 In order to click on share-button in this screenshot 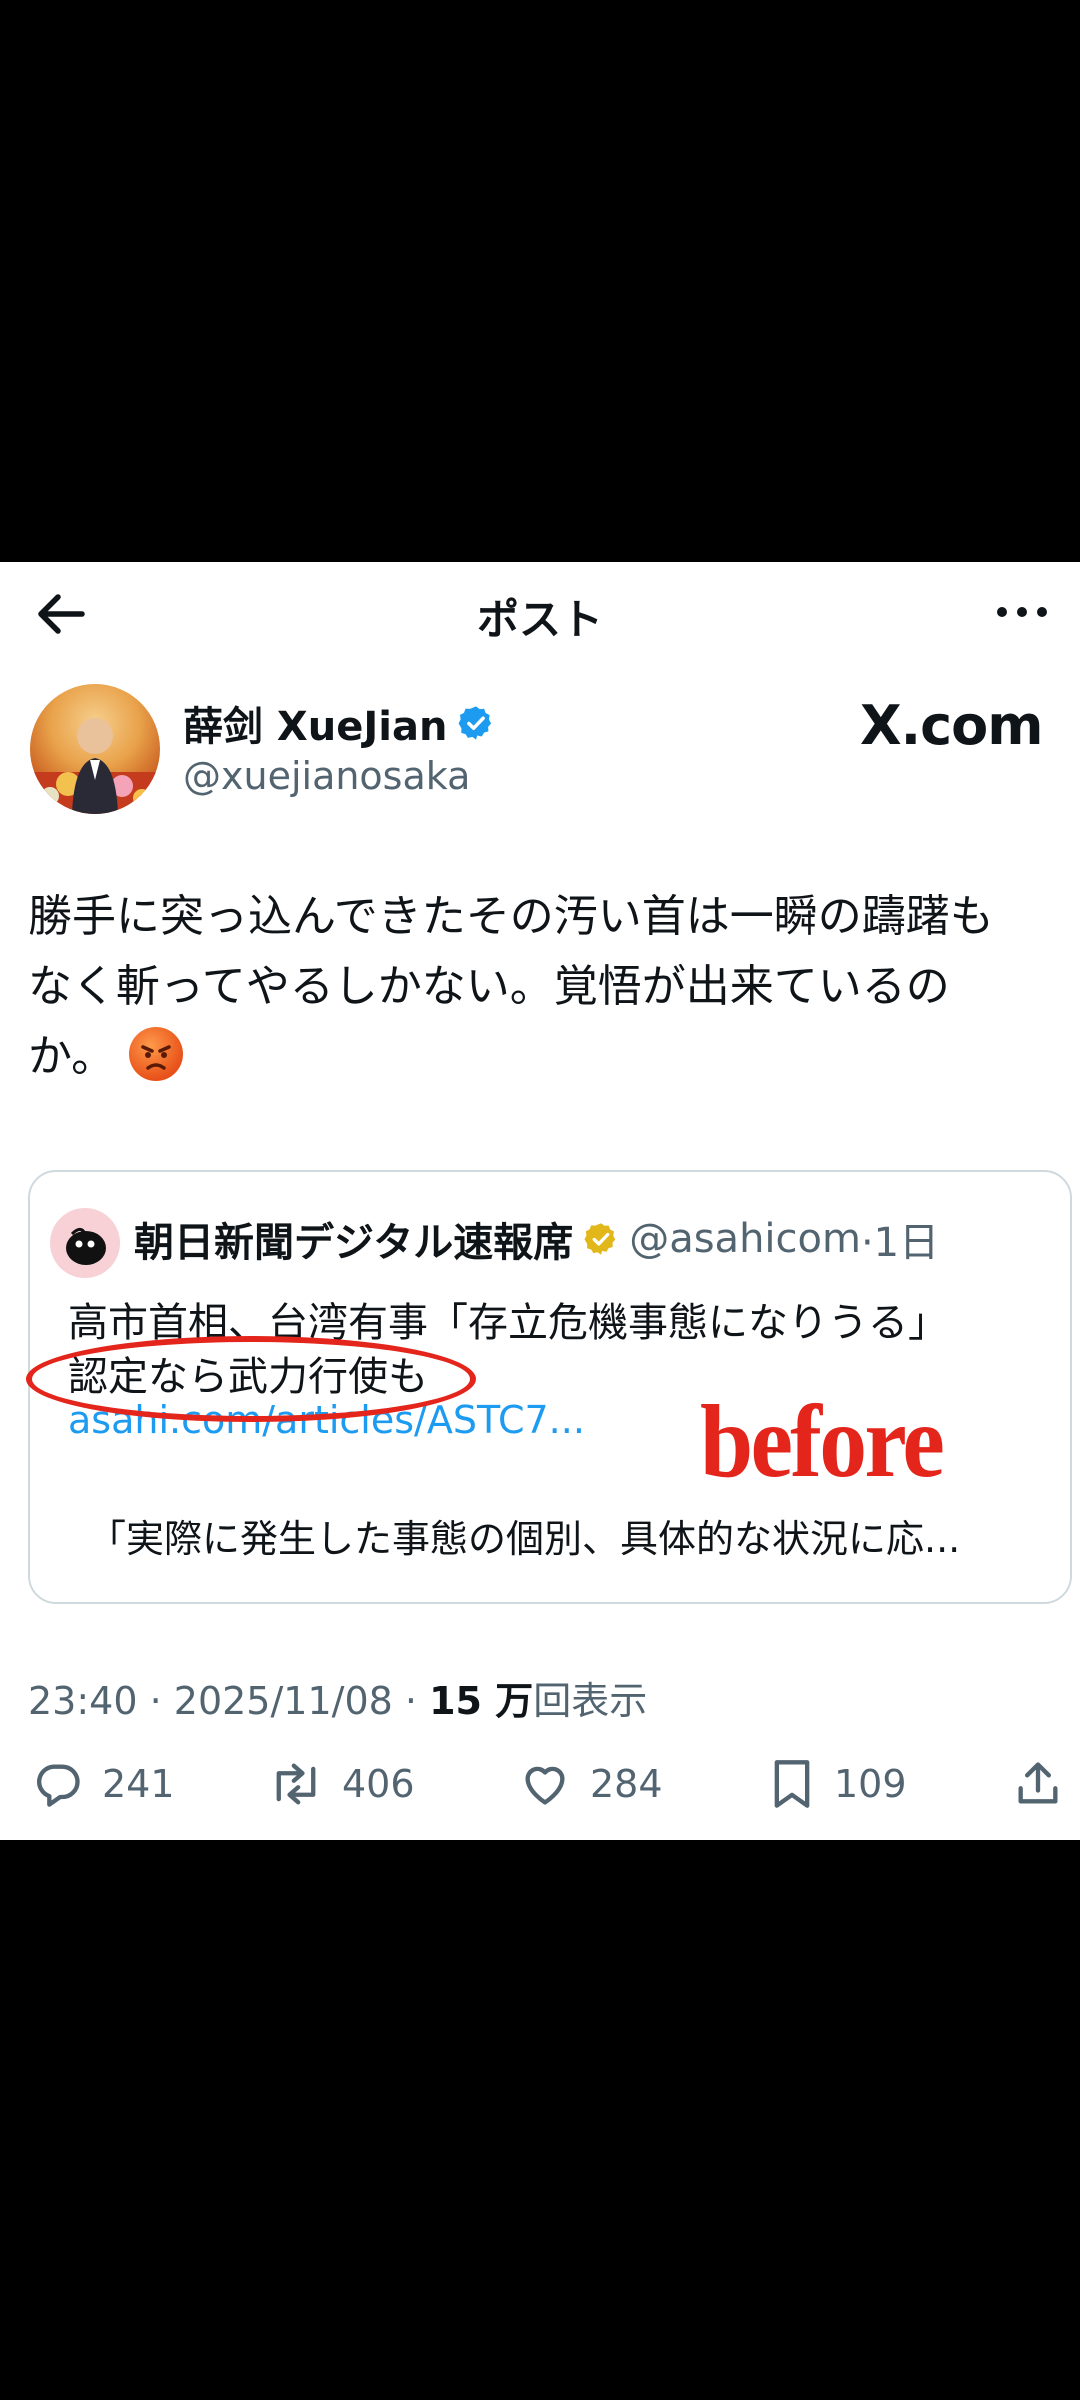, I will do `click(1038, 1784)`.